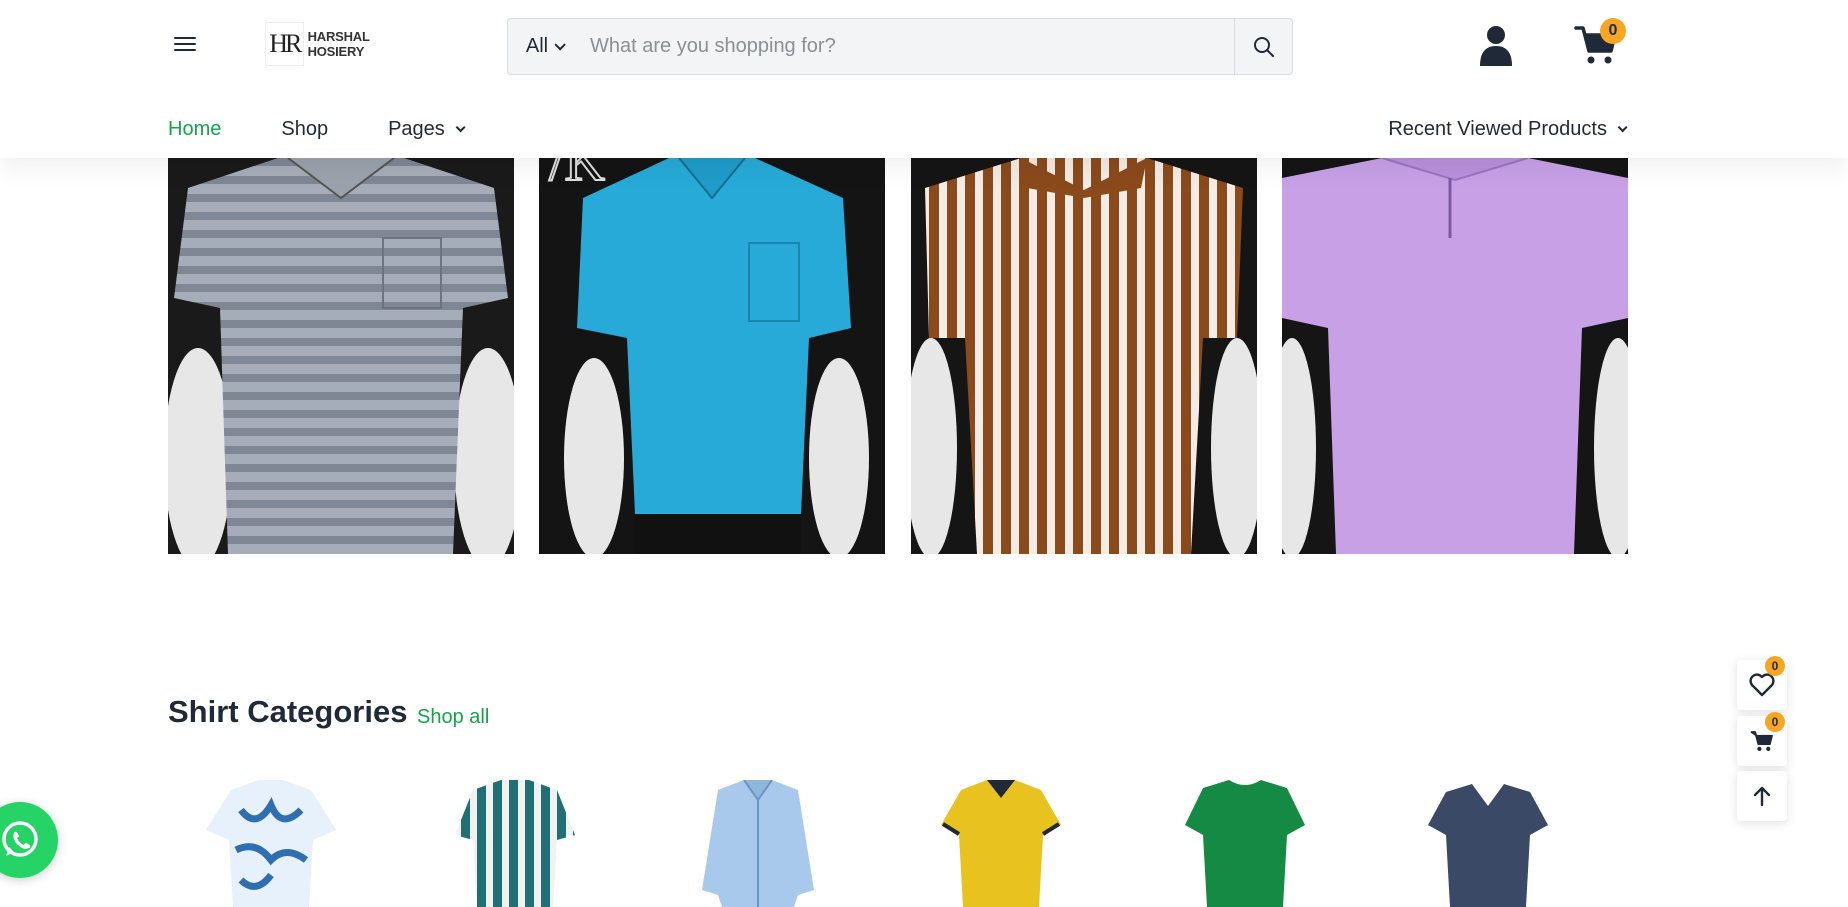 Image resolution: width=1848 pixels, height=907 pixels. Describe the element at coordinates (345, 129) in the screenshot. I see `main-nav: Home Shop Pages` at that location.